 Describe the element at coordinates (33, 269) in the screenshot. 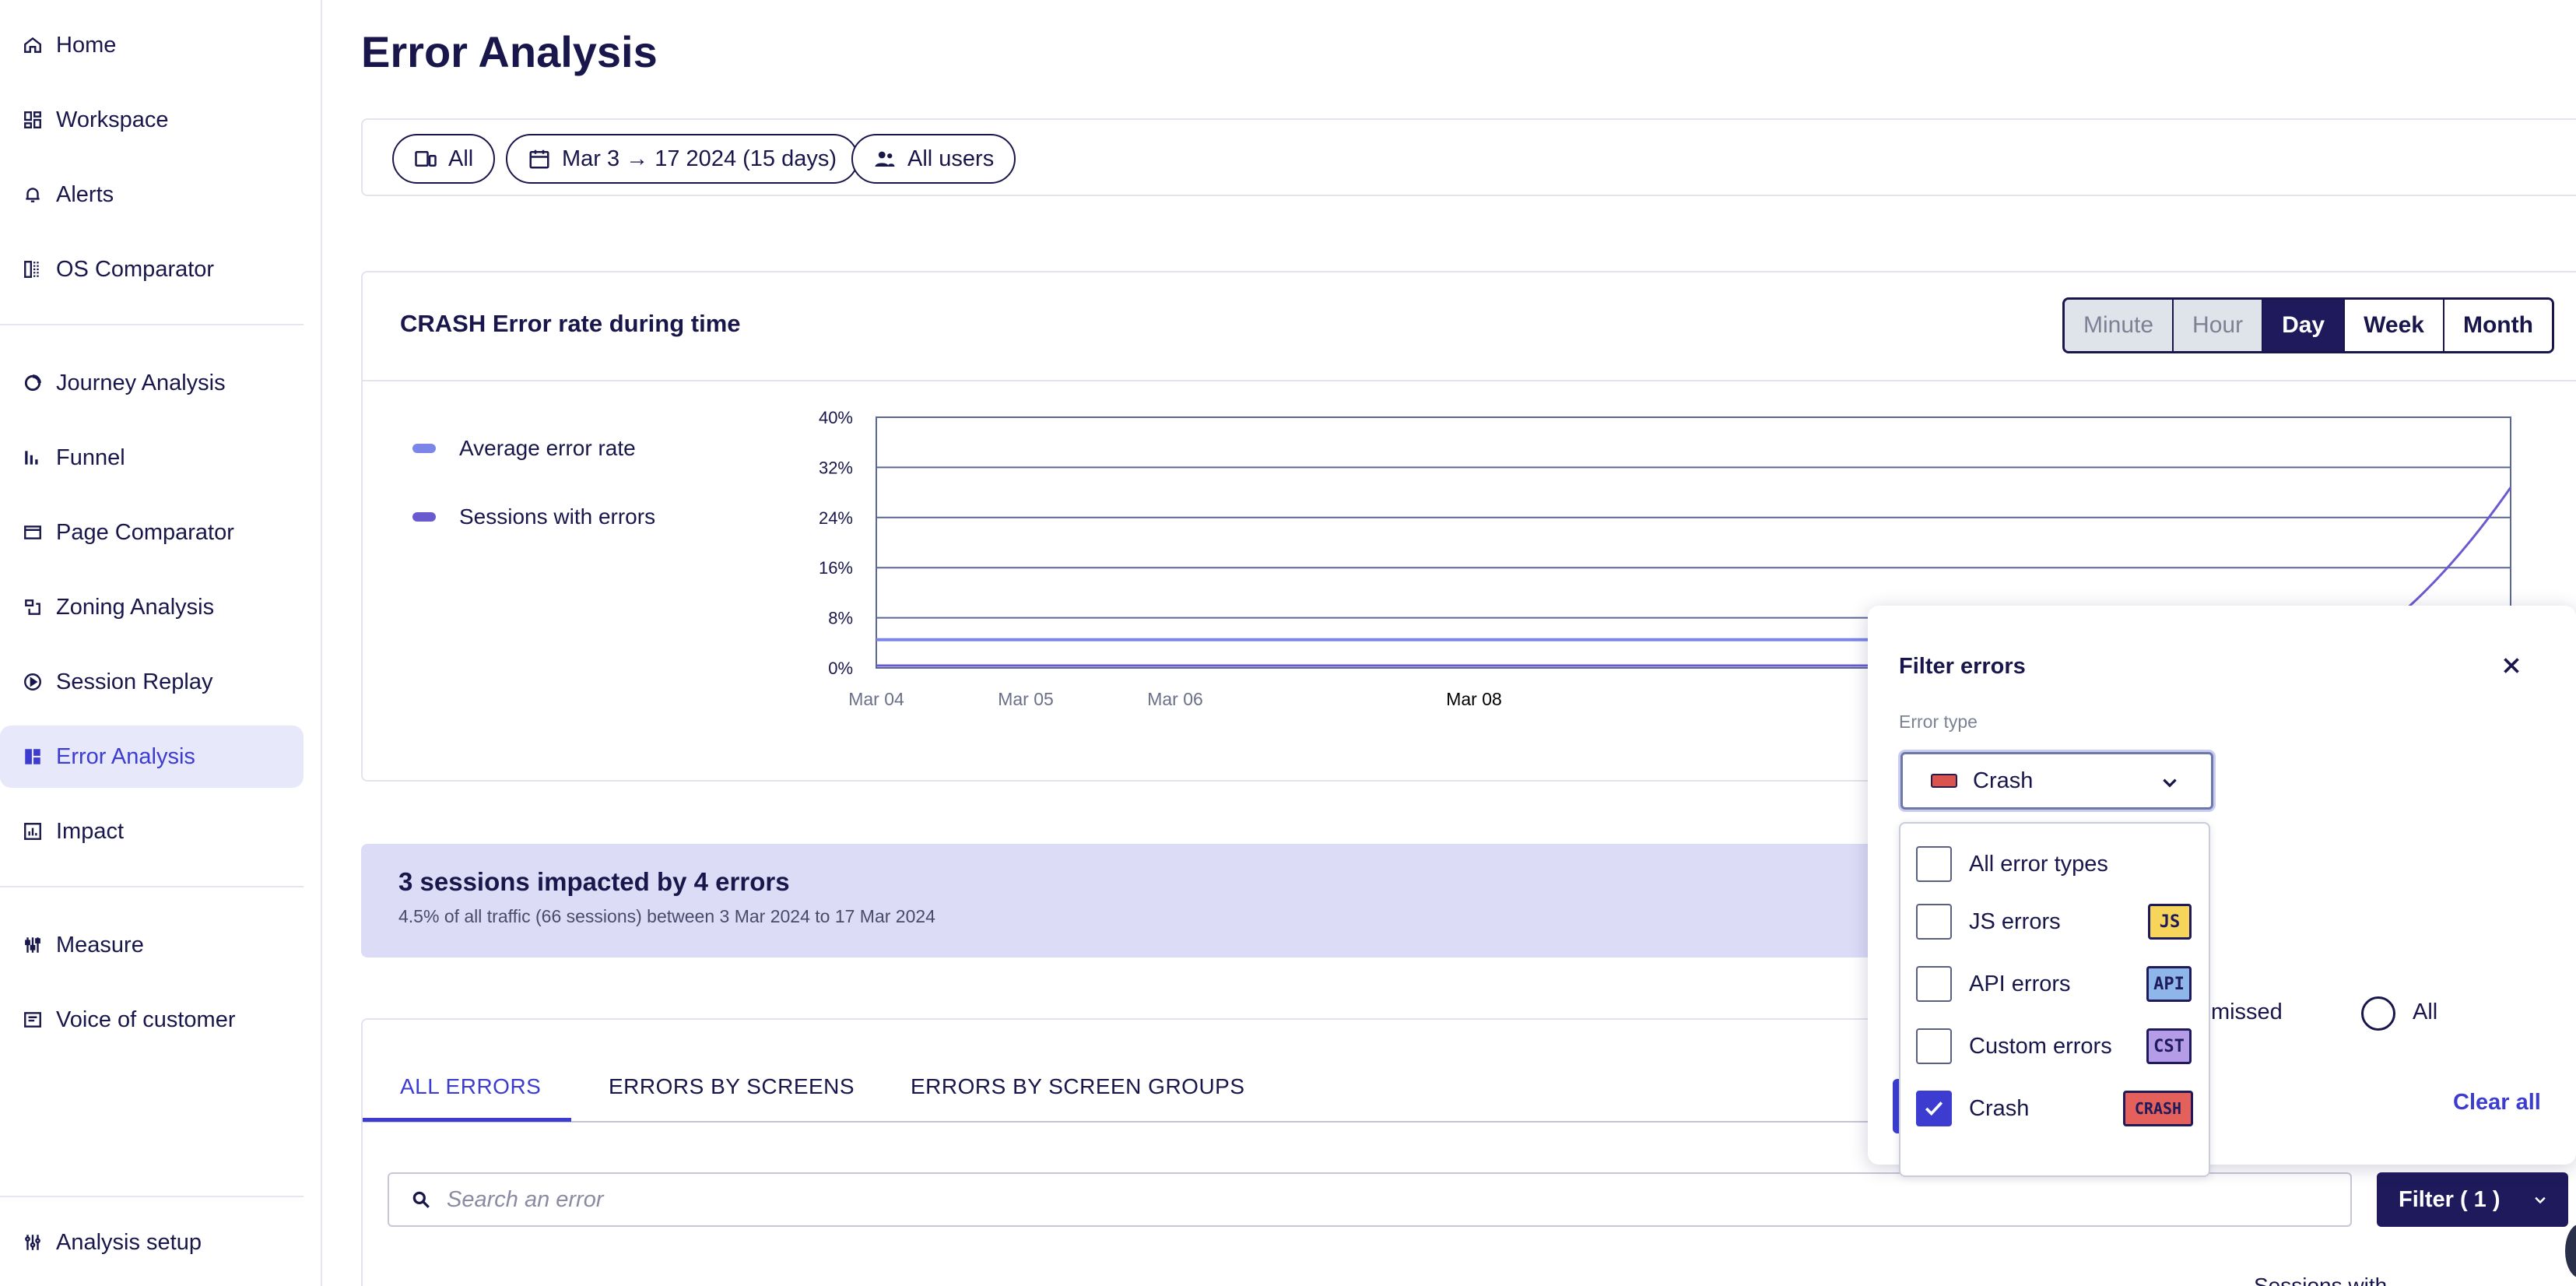

I see `os-comparator-icon` at that location.